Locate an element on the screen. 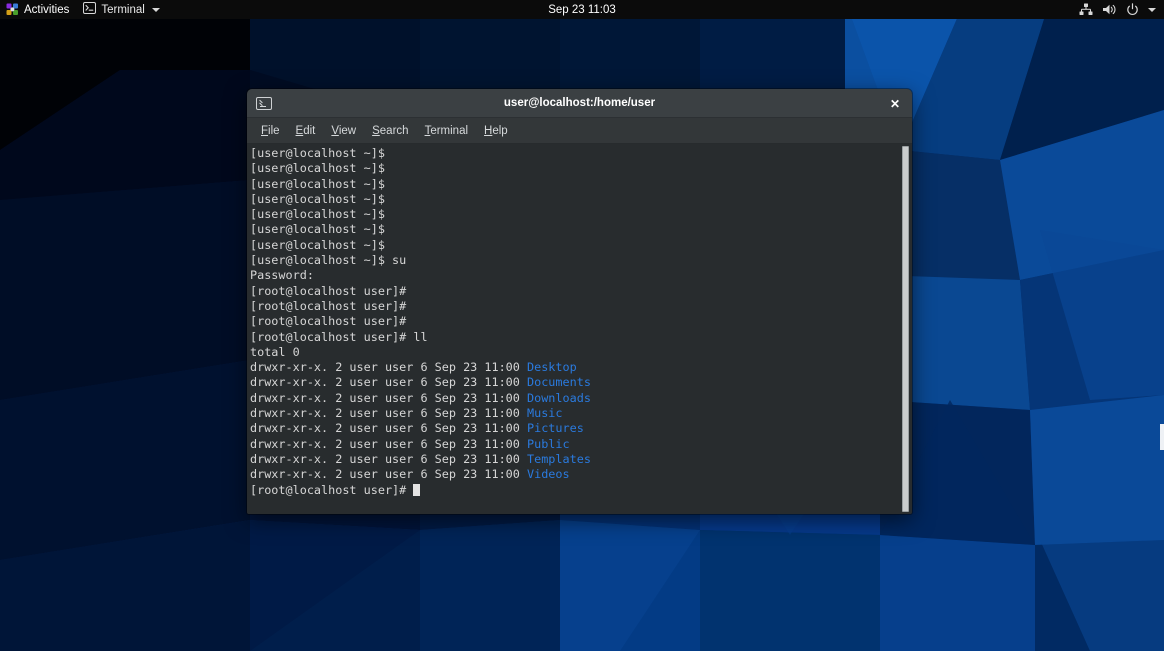 Image resolution: width=1164 pixels, height=651 pixels. menubar: File Edit View Search Terminal Help is located at coordinates (579, 131).